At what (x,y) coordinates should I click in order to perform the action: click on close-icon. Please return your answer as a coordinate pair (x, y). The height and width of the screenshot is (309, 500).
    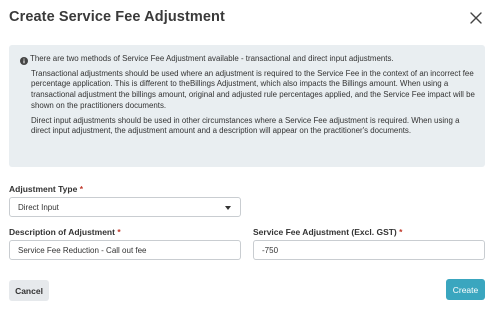
    Looking at the image, I should click on (476, 18).